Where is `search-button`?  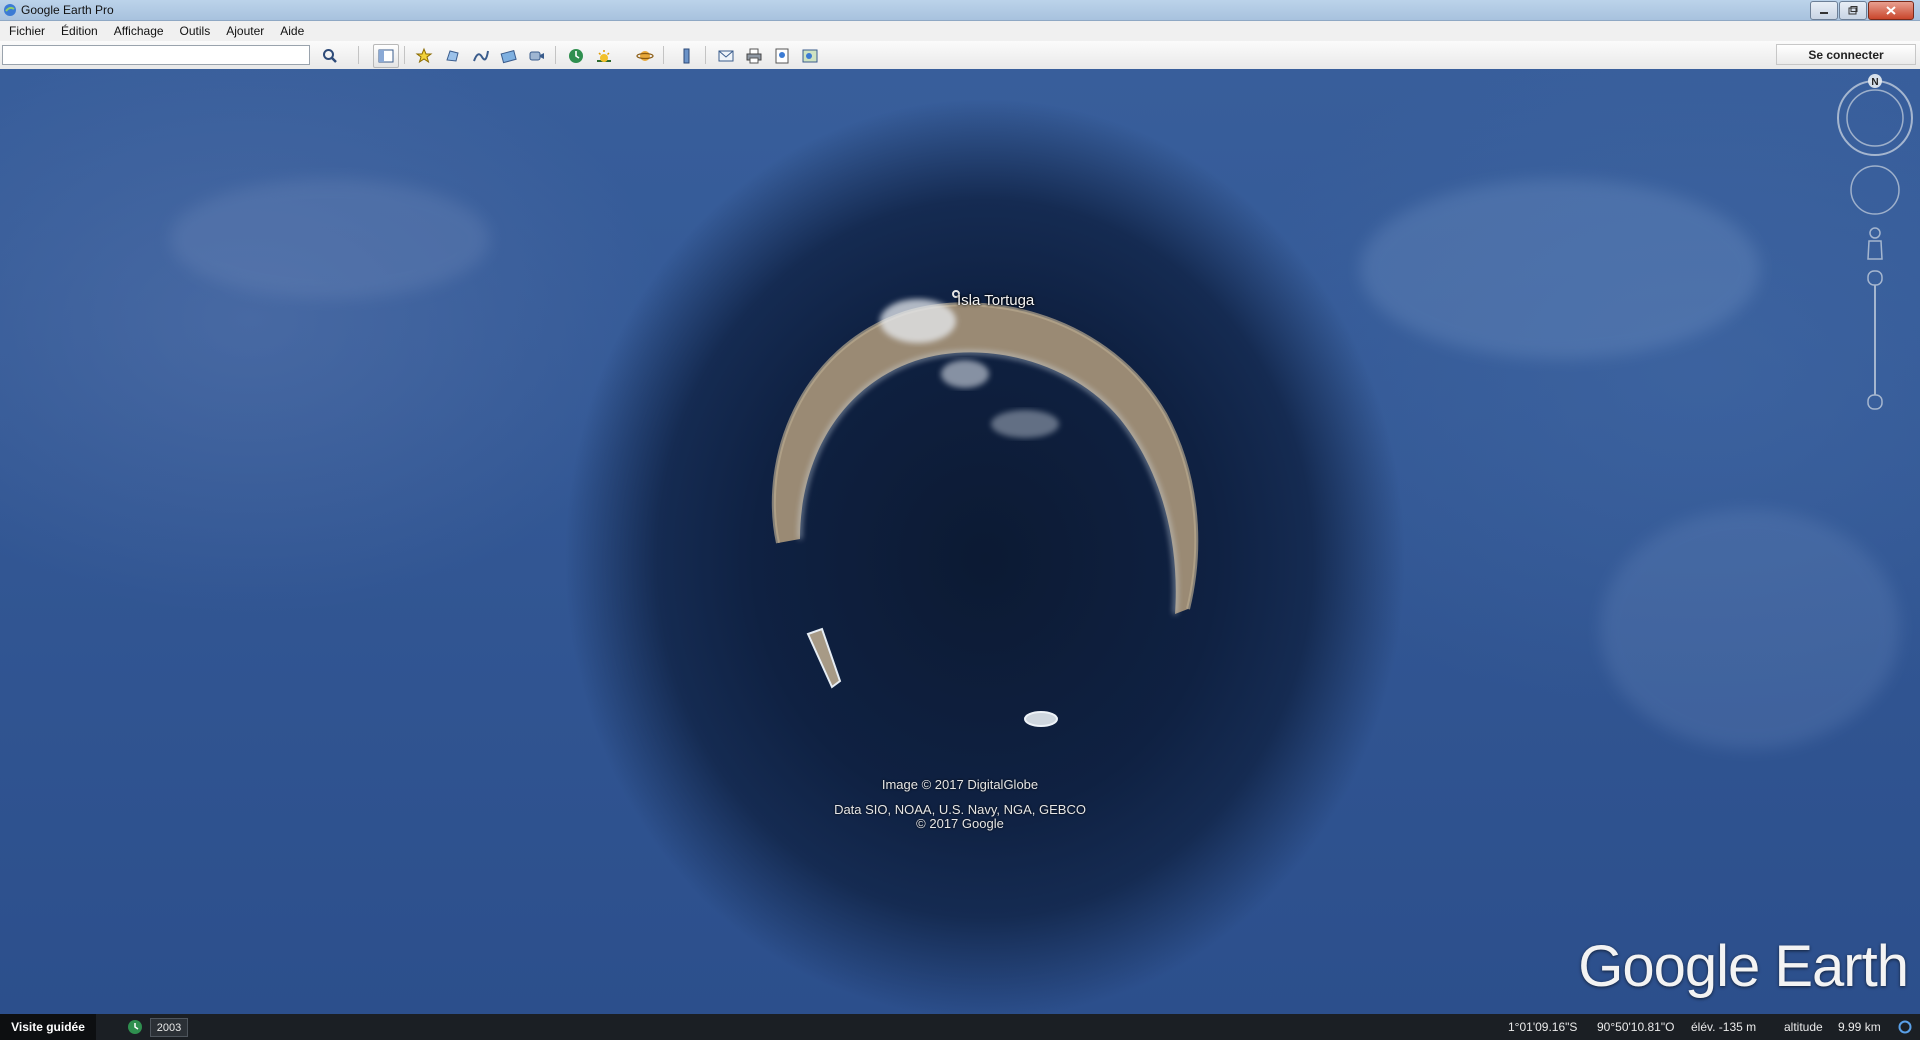
search-button is located at coordinates (330, 56).